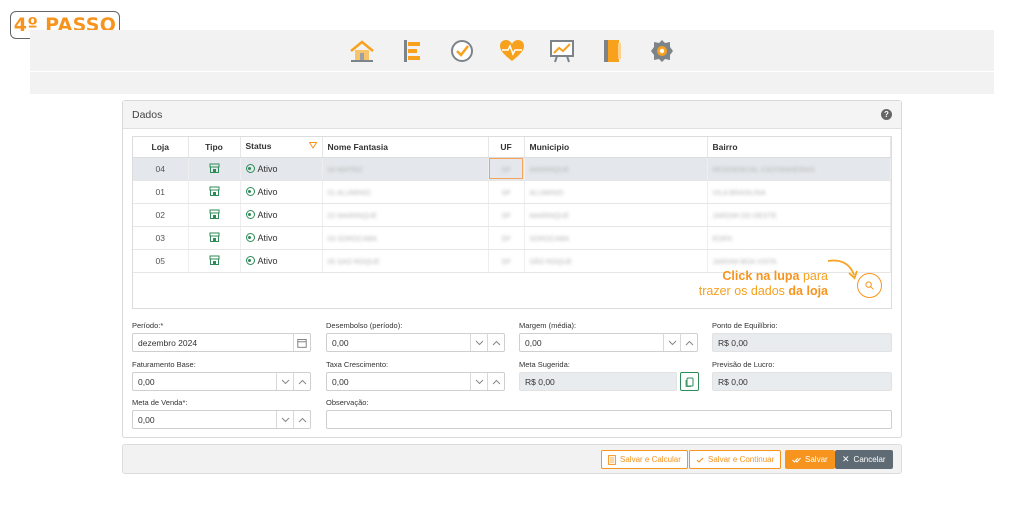 The image size is (1024, 523). What do you see at coordinates (689, 381) in the screenshot?
I see `copy-meta-button` at bounding box center [689, 381].